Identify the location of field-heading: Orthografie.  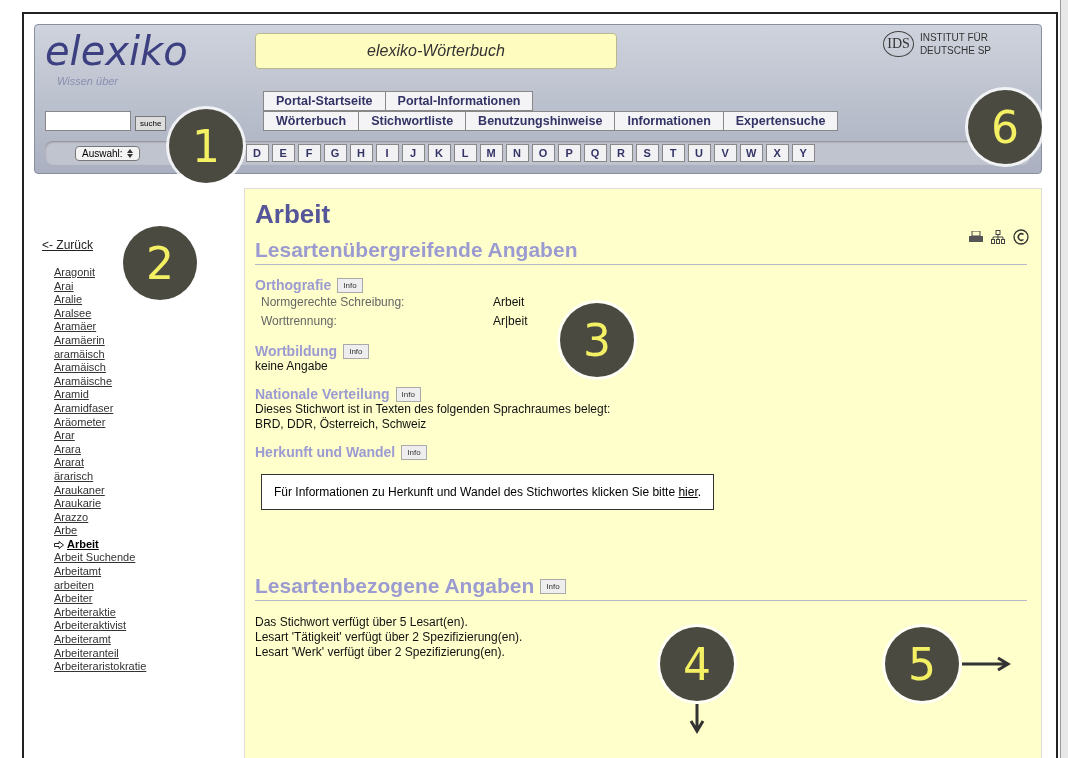
(293, 285).